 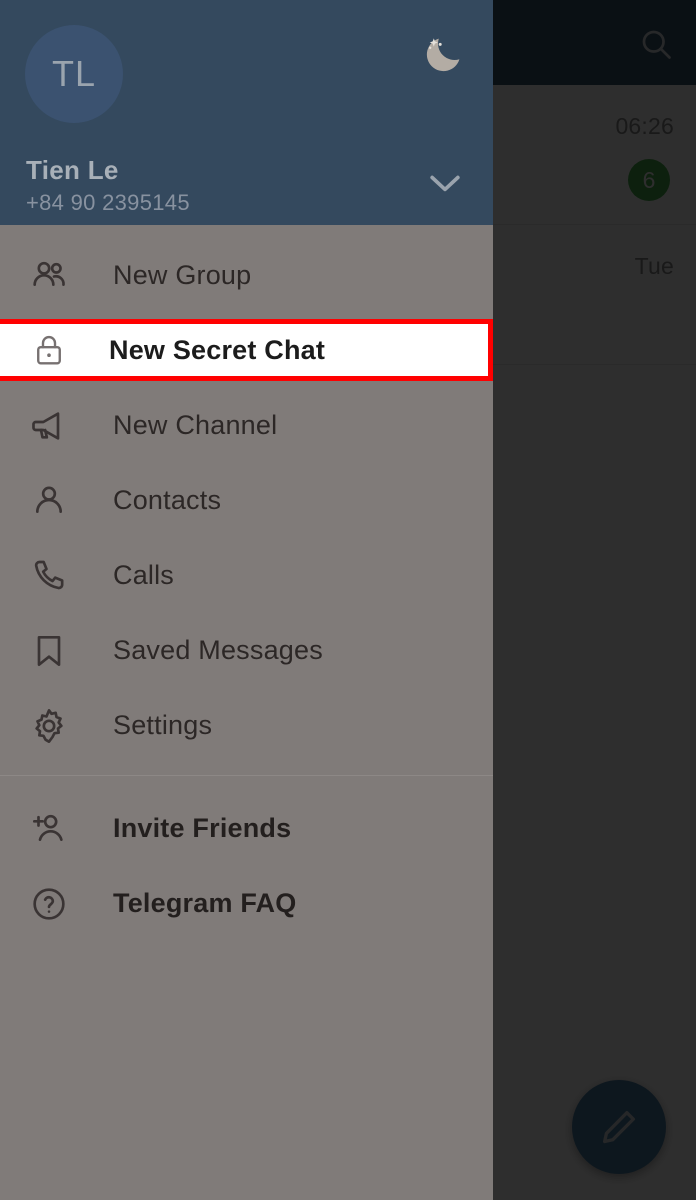 I want to click on unread-badge: 6, so click(x=649, y=180).